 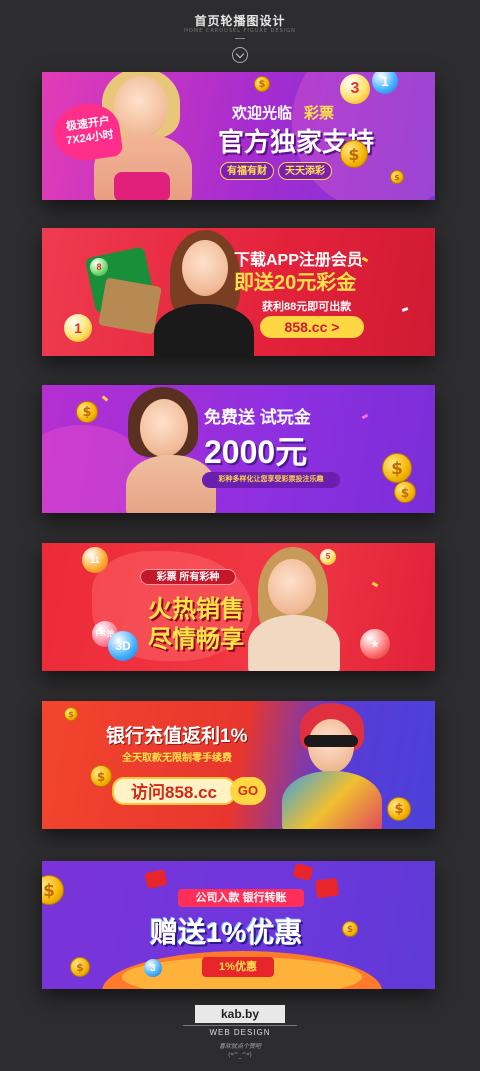 What do you see at coordinates (331, 741) in the screenshot?
I see `sunglasses` at bounding box center [331, 741].